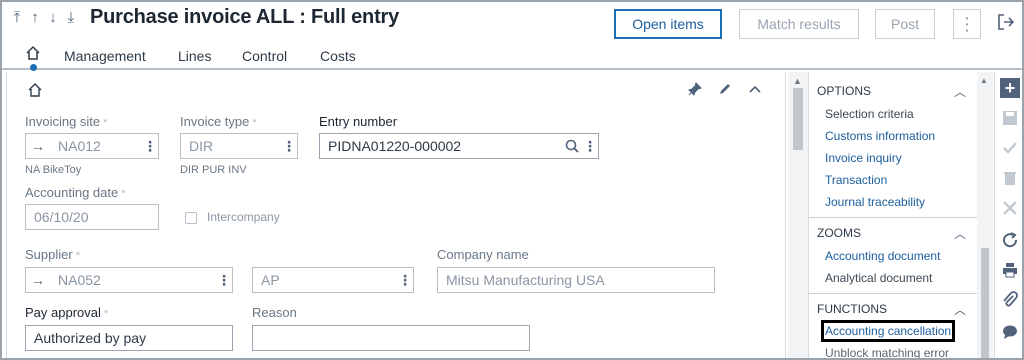 The width and height of the screenshot is (1024, 360). I want to click on pay-approval-field: Authorized by pay, so click(129, 338).